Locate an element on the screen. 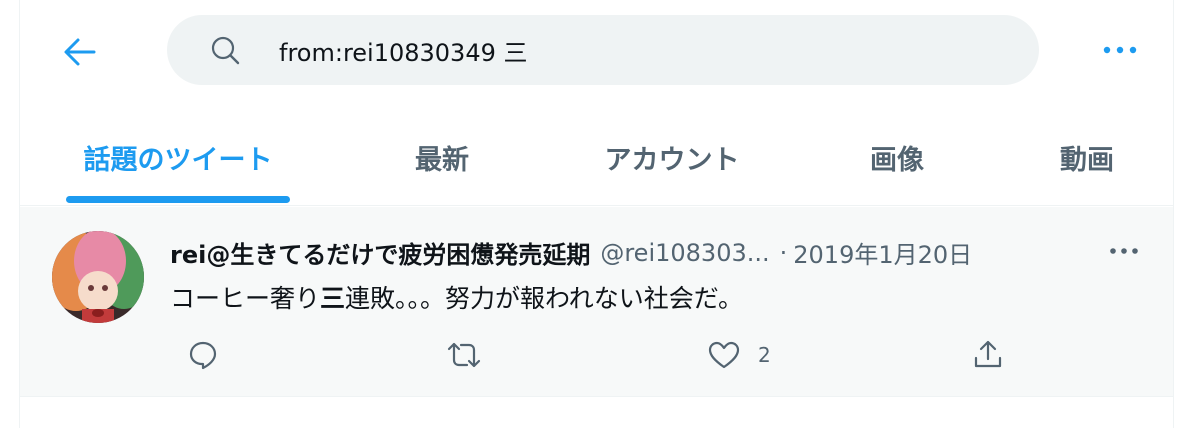  tweet-text-start: コーヒー奢り is located at coordinates (245, 298).